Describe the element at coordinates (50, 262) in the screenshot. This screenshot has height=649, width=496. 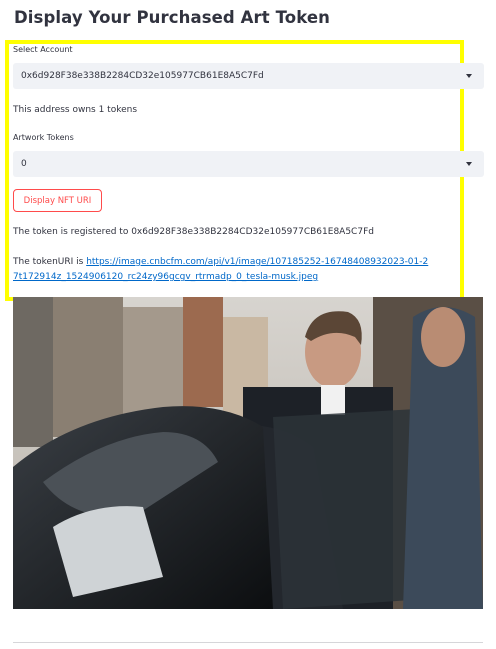
I see `token-uri-prefix: The tokenURI is` at that location.